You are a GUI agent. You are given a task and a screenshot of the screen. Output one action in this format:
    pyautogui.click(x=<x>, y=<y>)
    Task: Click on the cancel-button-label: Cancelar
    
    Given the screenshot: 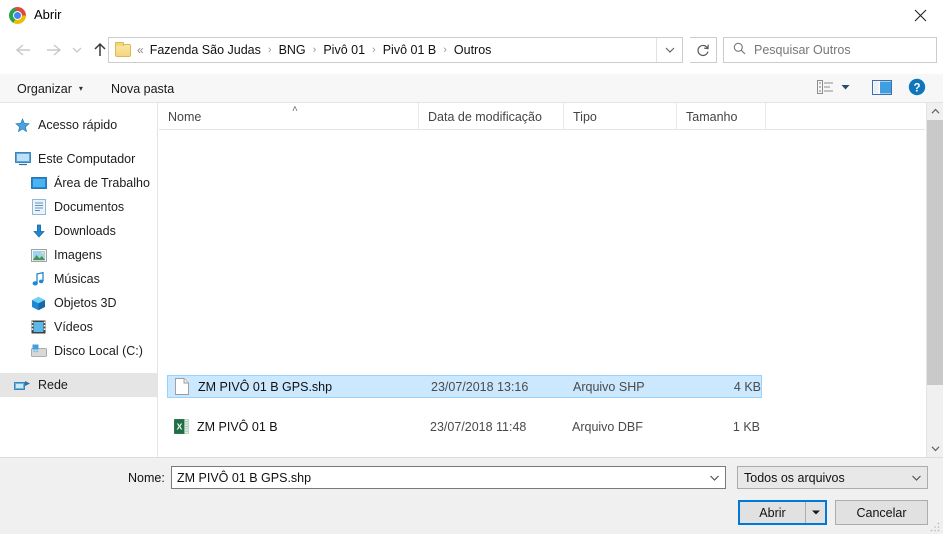 What is the action you would take?
    pyautogui.click(x=881, y=512)
    